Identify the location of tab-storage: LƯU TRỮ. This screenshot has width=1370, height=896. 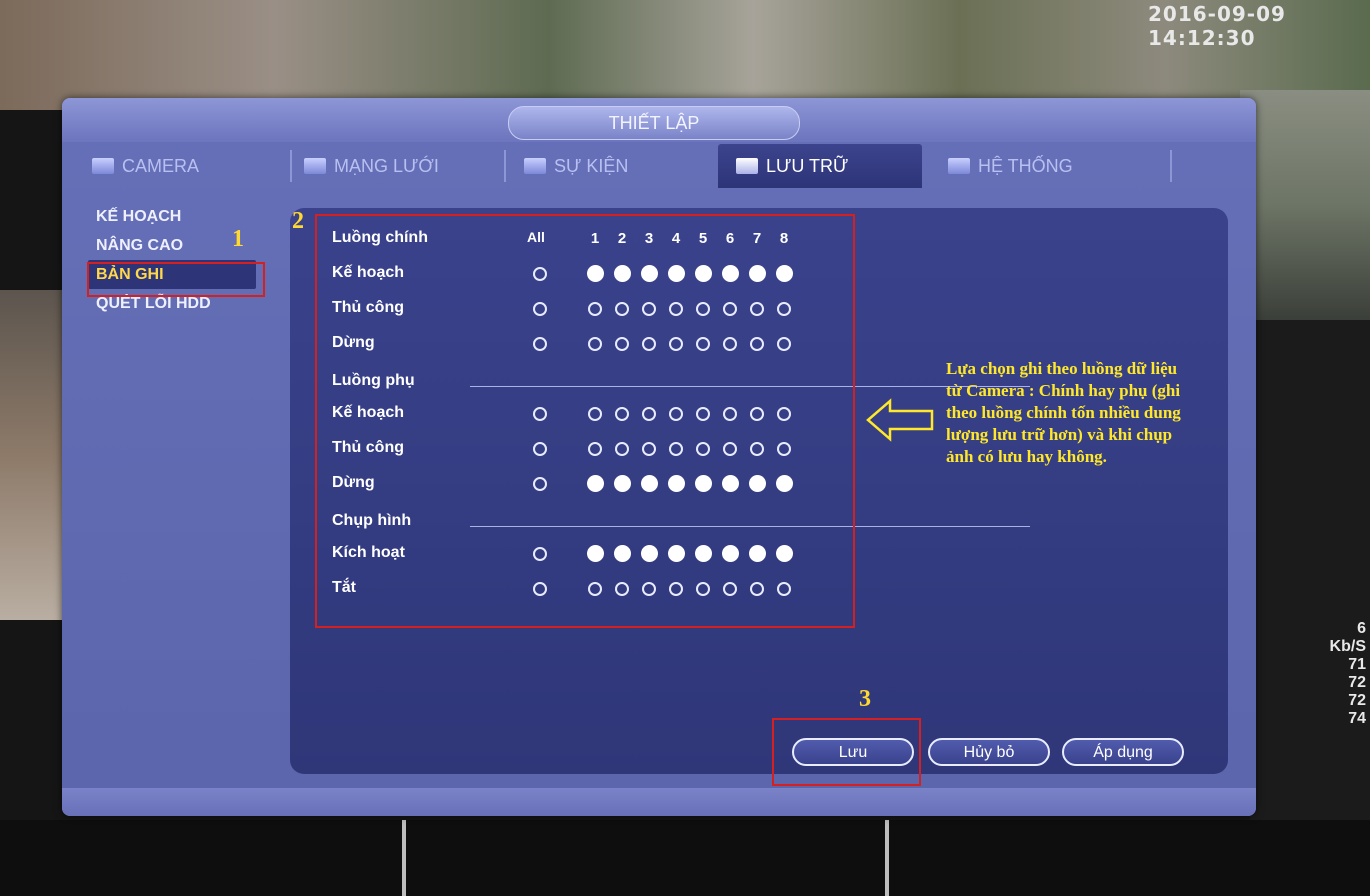
(820, 166).